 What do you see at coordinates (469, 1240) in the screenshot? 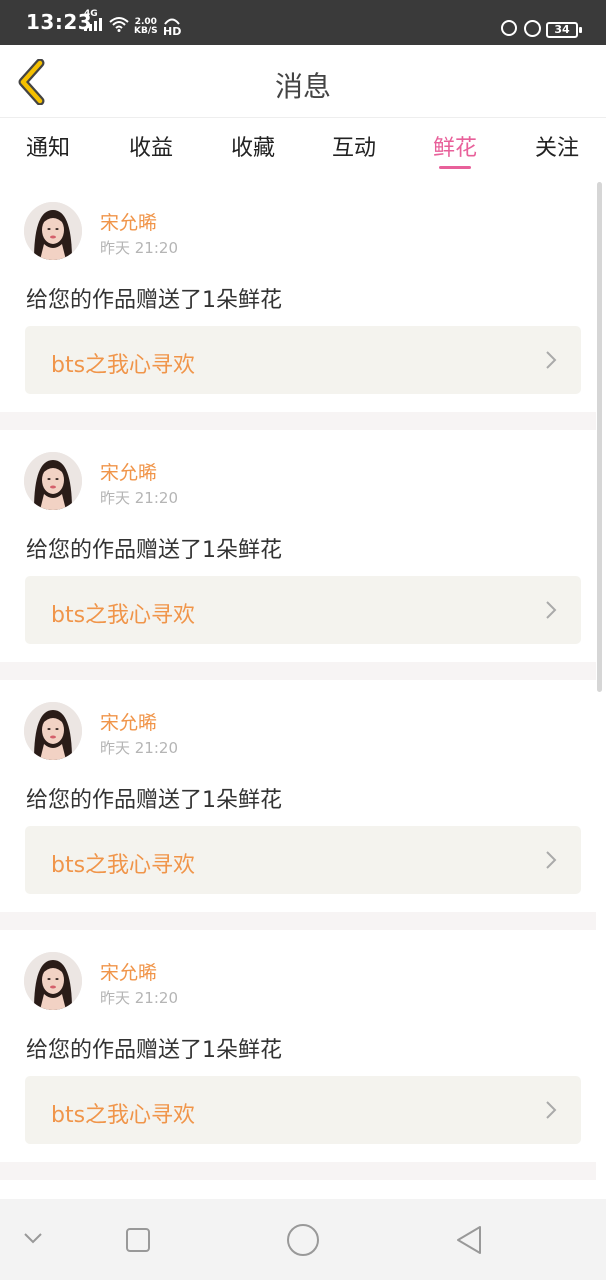
I see `back-triangle-icon` at bounding box center [469, 1240].